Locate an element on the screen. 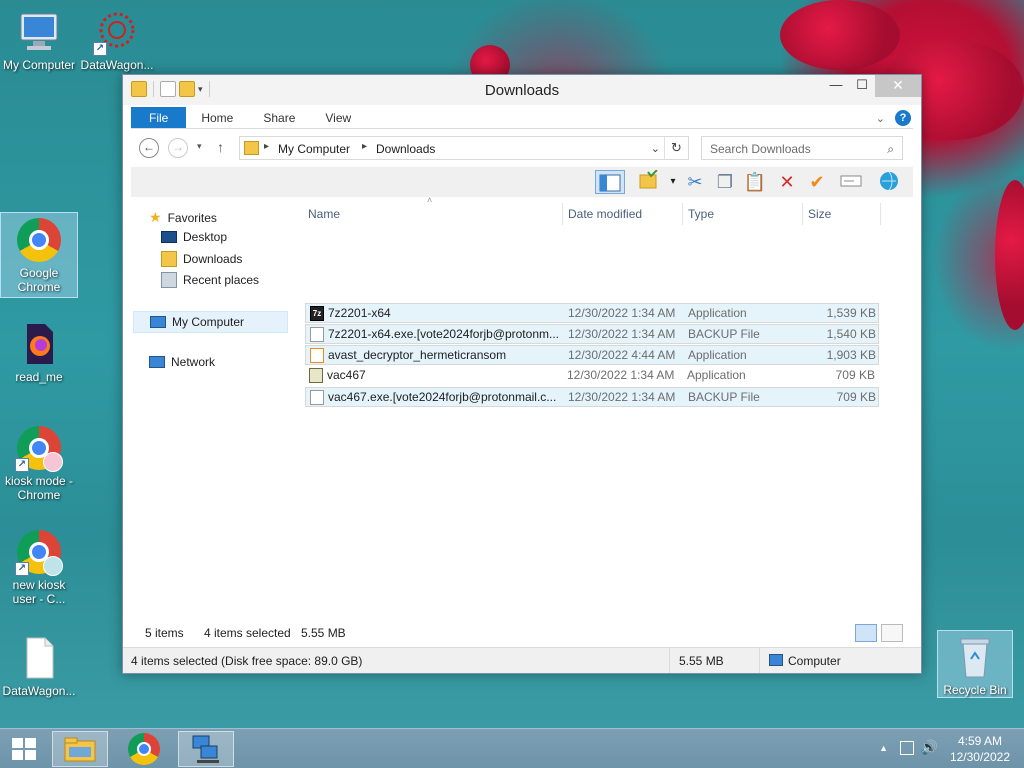 The height and width of the screenshot is (768, 1024). tab-file: File is located at coordinates (159, 117).